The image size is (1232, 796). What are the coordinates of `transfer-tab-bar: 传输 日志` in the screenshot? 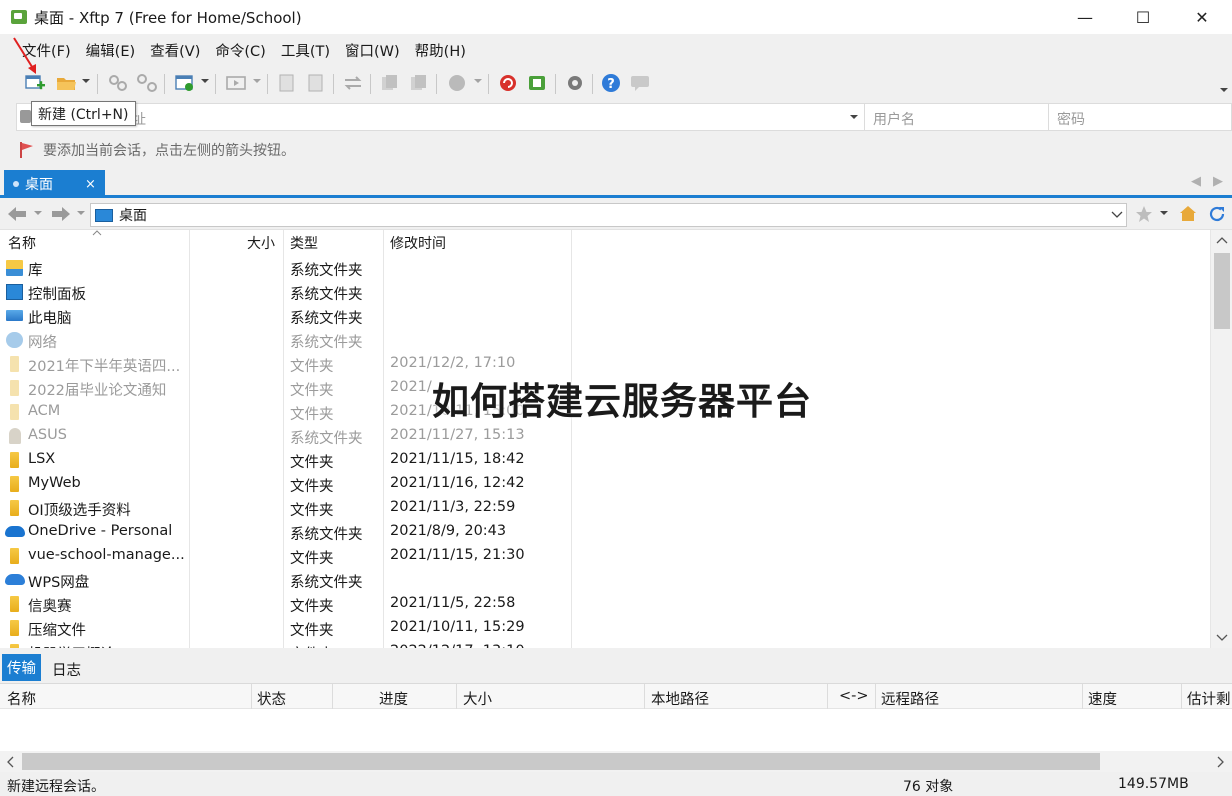 It's located at (616, 666).